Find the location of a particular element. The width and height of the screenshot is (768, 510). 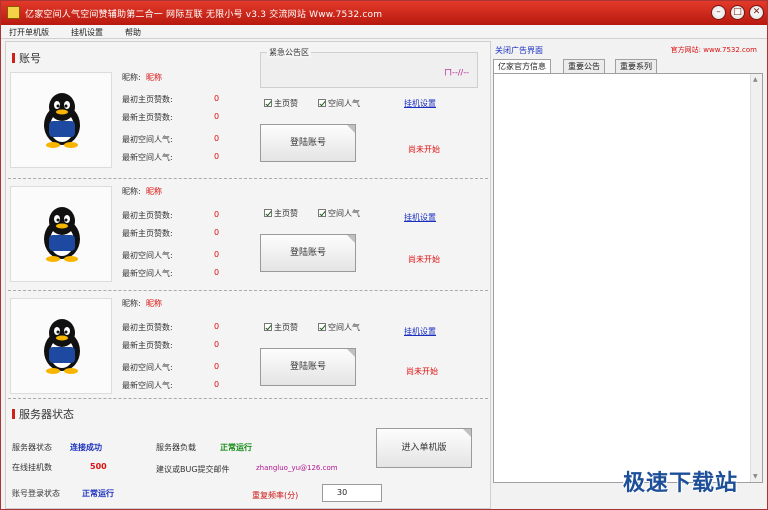

account-status: 尚未开始 is located at coordinates (422, 371).